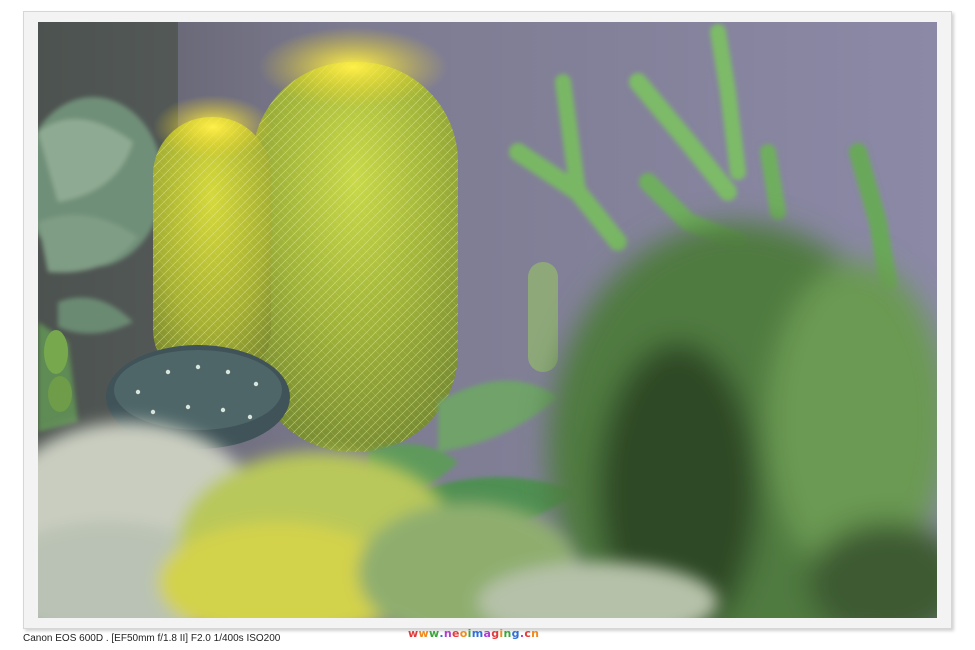  I want to click on watermark-letter: c, so click(528, 633).